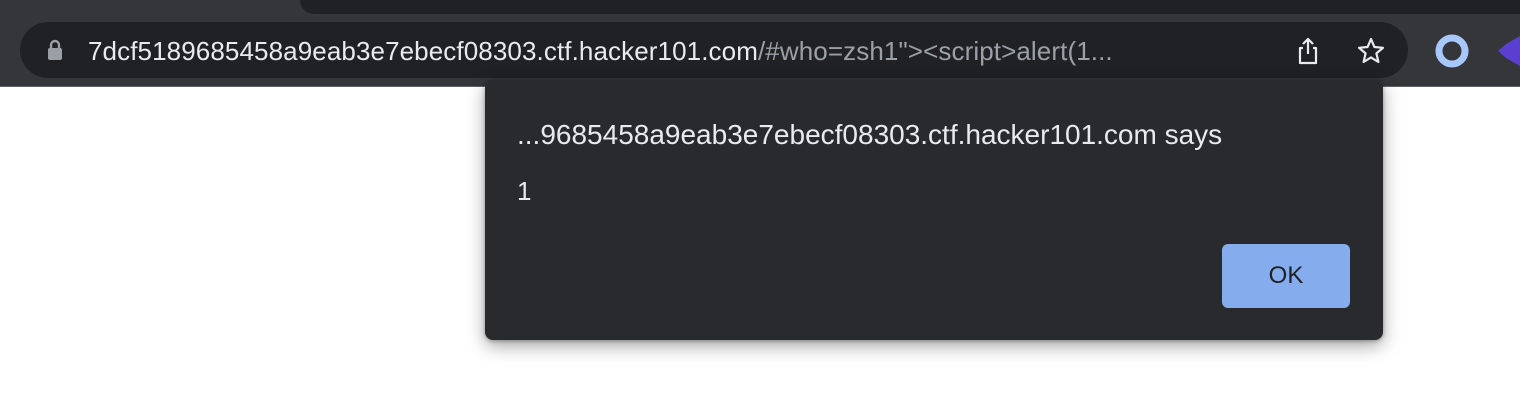 Image resolution: width=1520 pixels, height=414 pixels. What do you see at coordinates (55, 50) in the screenshot?
I see `lock-icon` at bounding box center [55, 50].